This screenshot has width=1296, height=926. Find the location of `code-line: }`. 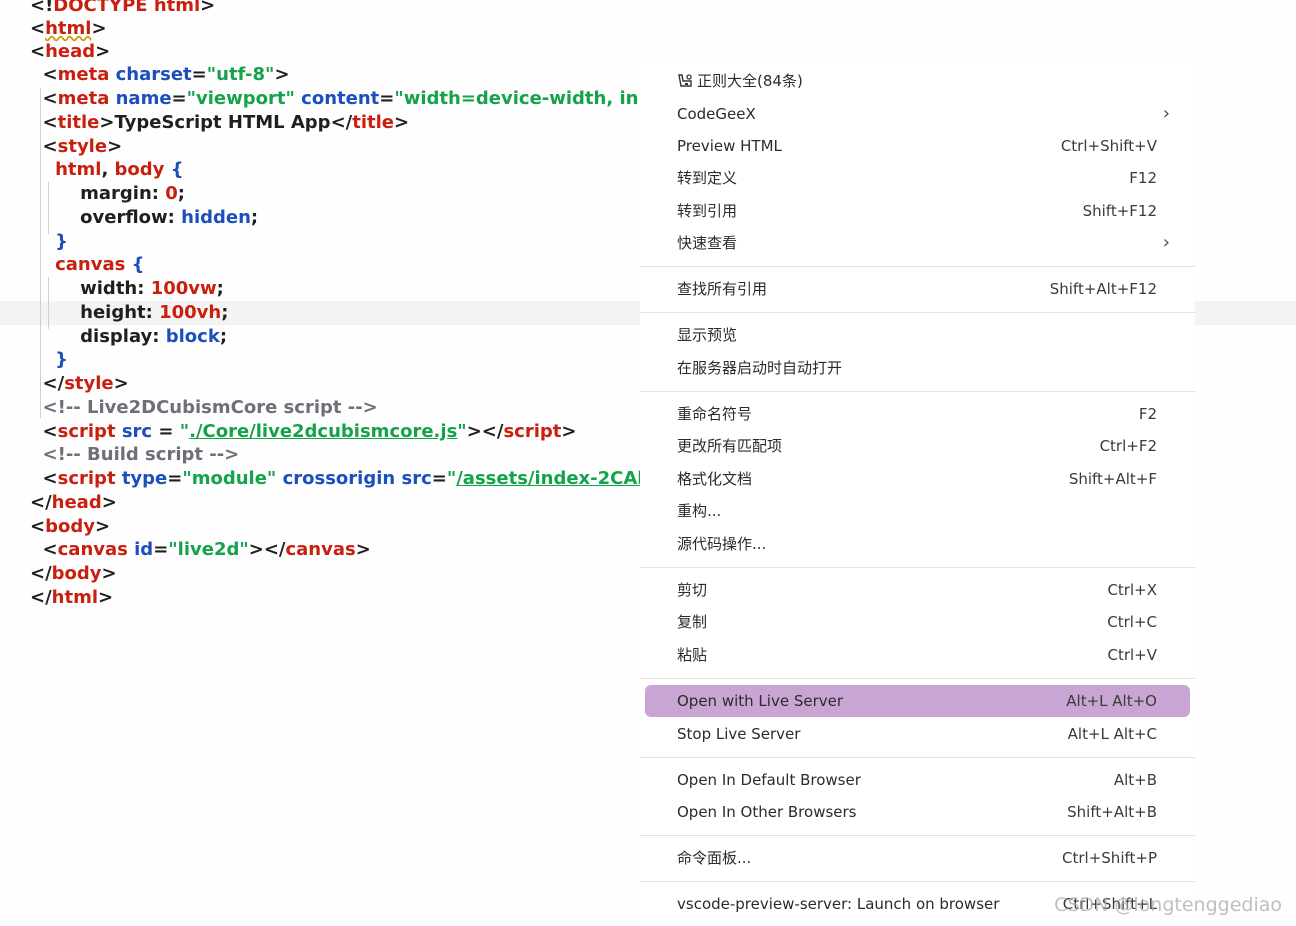

code-line: } is located at coordinates (49, 360).